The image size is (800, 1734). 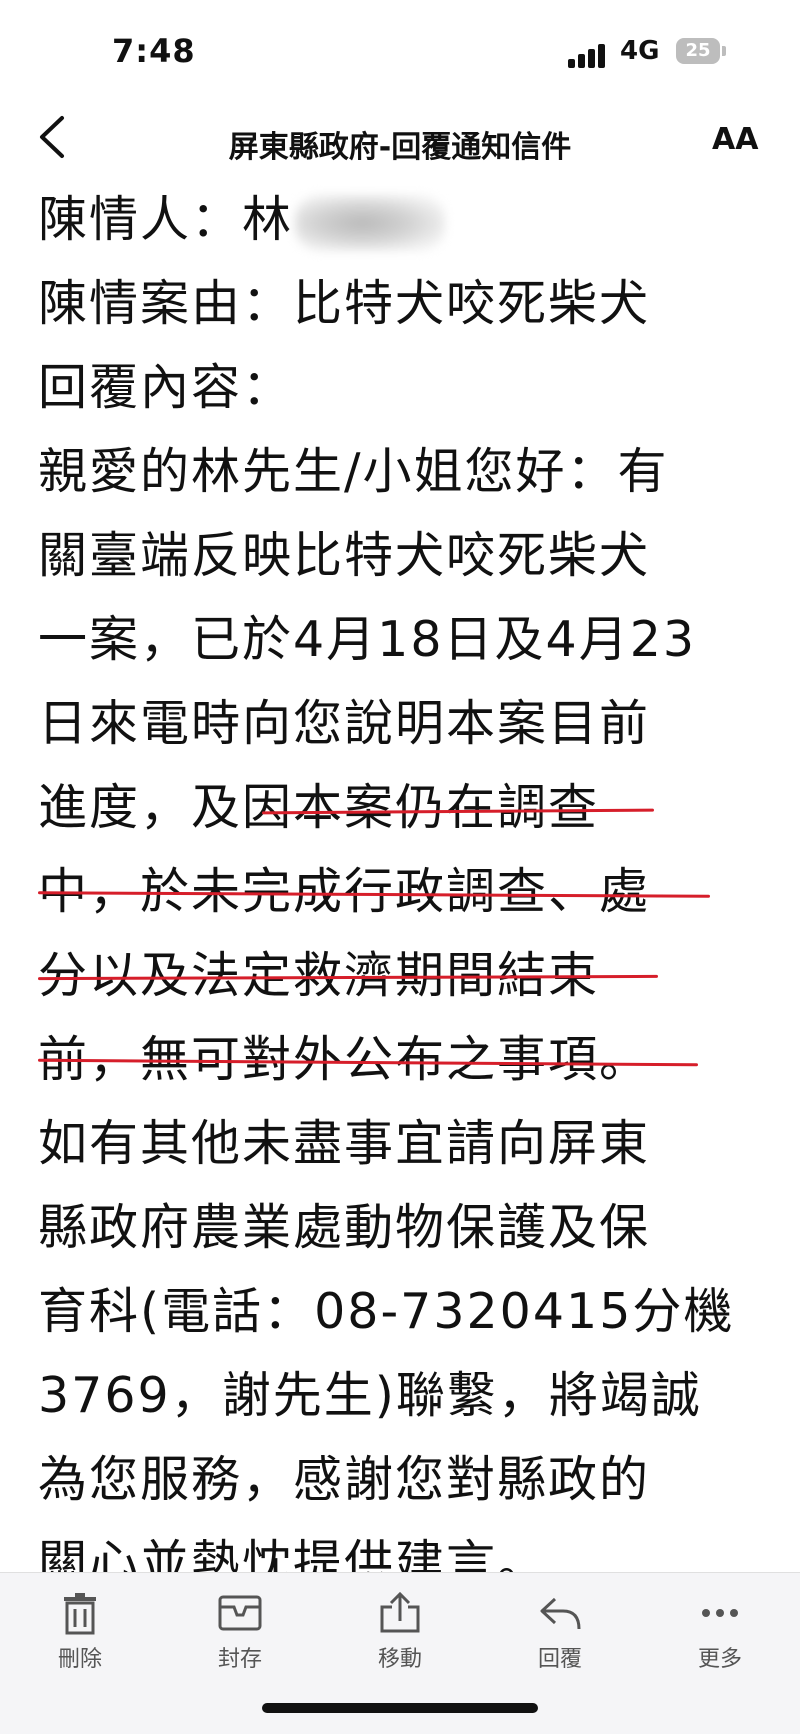 What do you see at coordinates (588, 56) in the screenshot?
I see `signal-icon` at bounding box center [588, 56].